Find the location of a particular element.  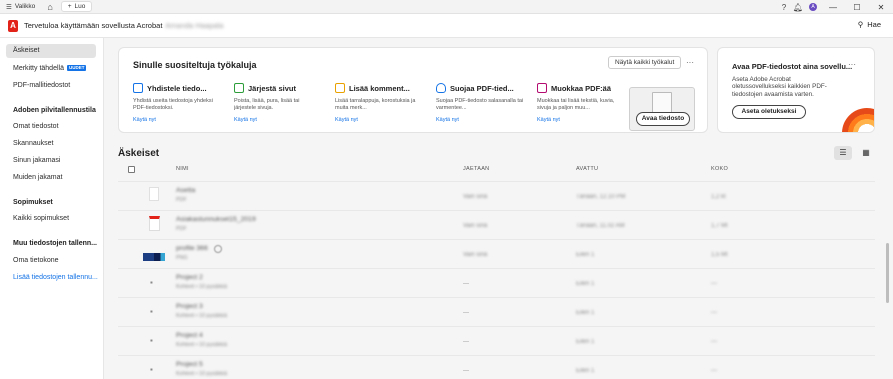

open-file-dropzone: Avaa tiedosto is located at coordinates (662, 109).